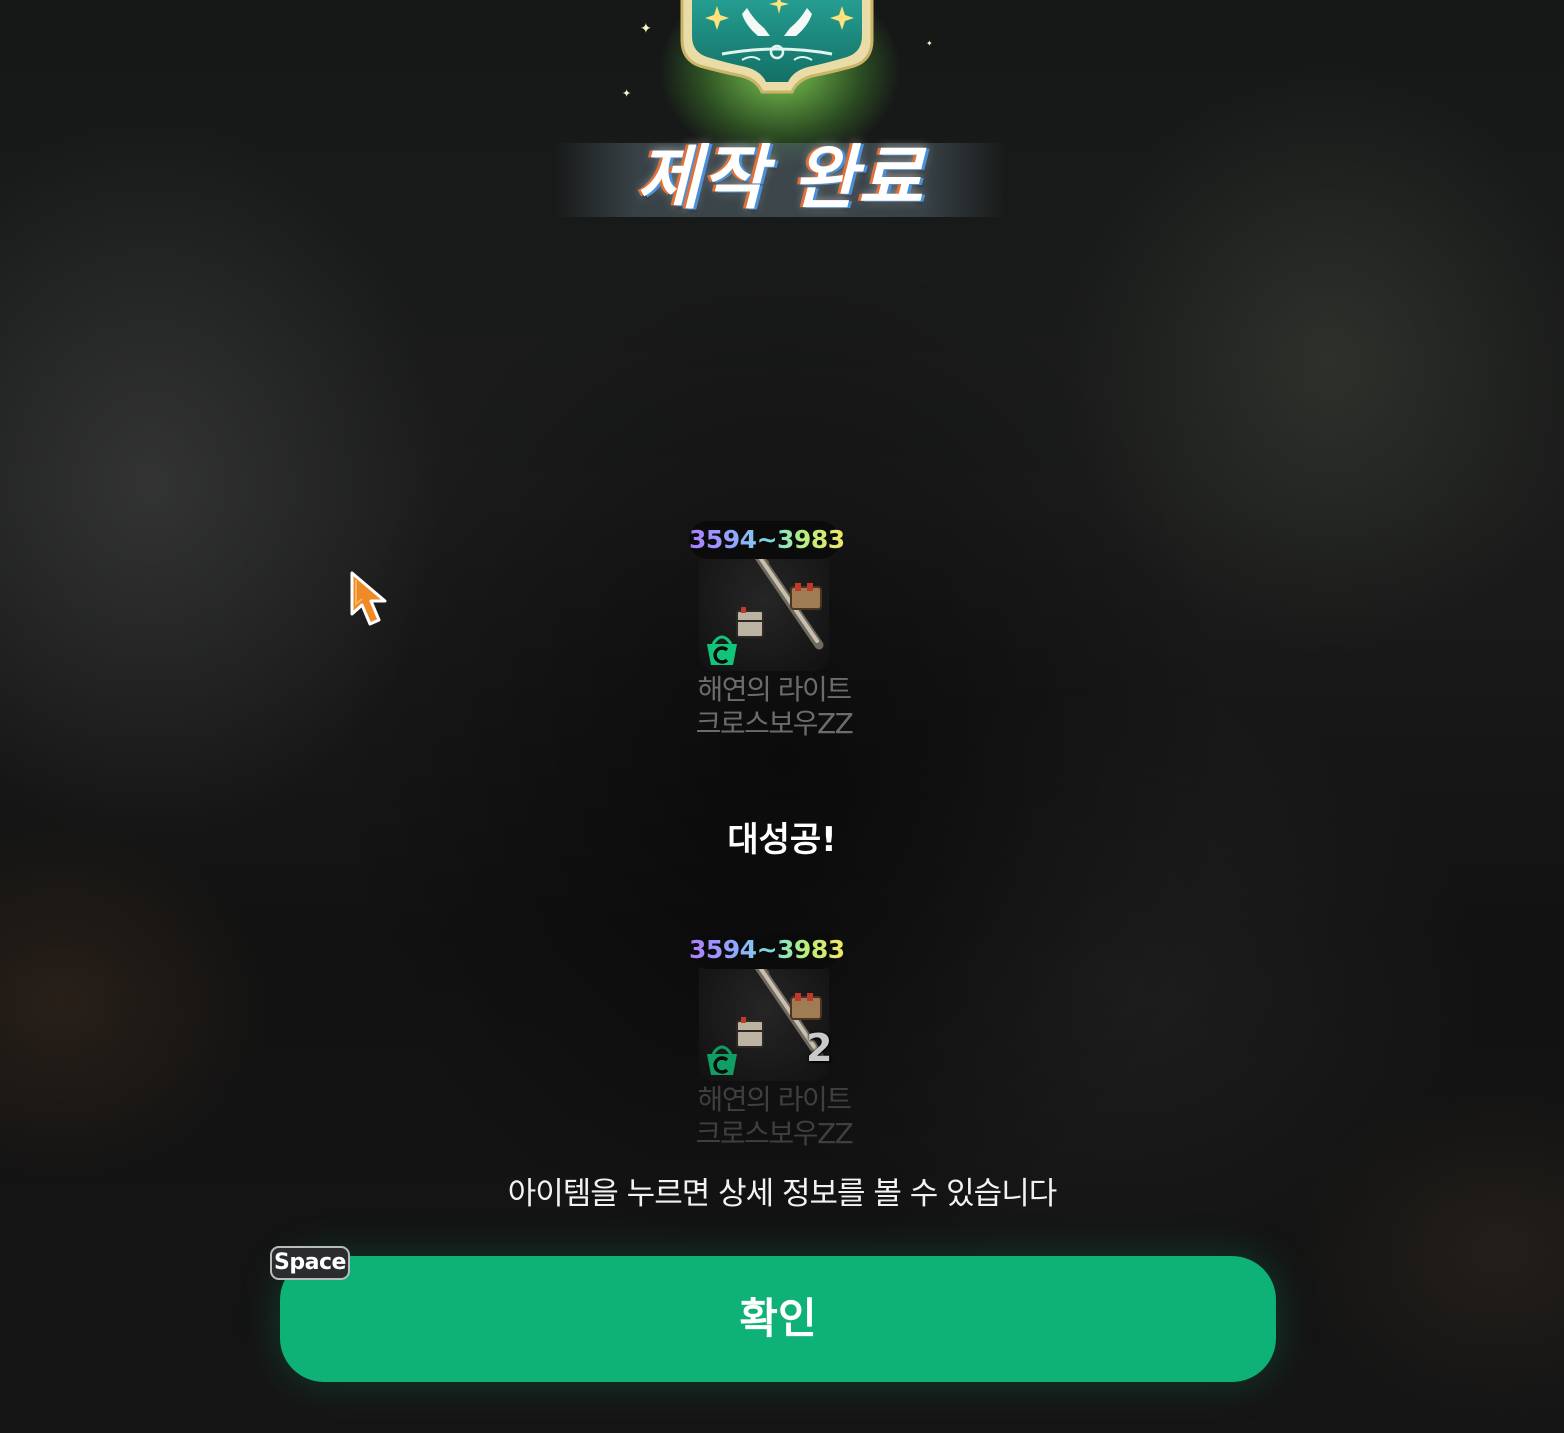 The width and height of the screenshot is (1564, 1433). What do you see at coordinates (789, 636) in the screenshot?
I see `item-card: 3594~3983 해연의 라이트 크로스보우ZZ` at bounding box center [789, 636].